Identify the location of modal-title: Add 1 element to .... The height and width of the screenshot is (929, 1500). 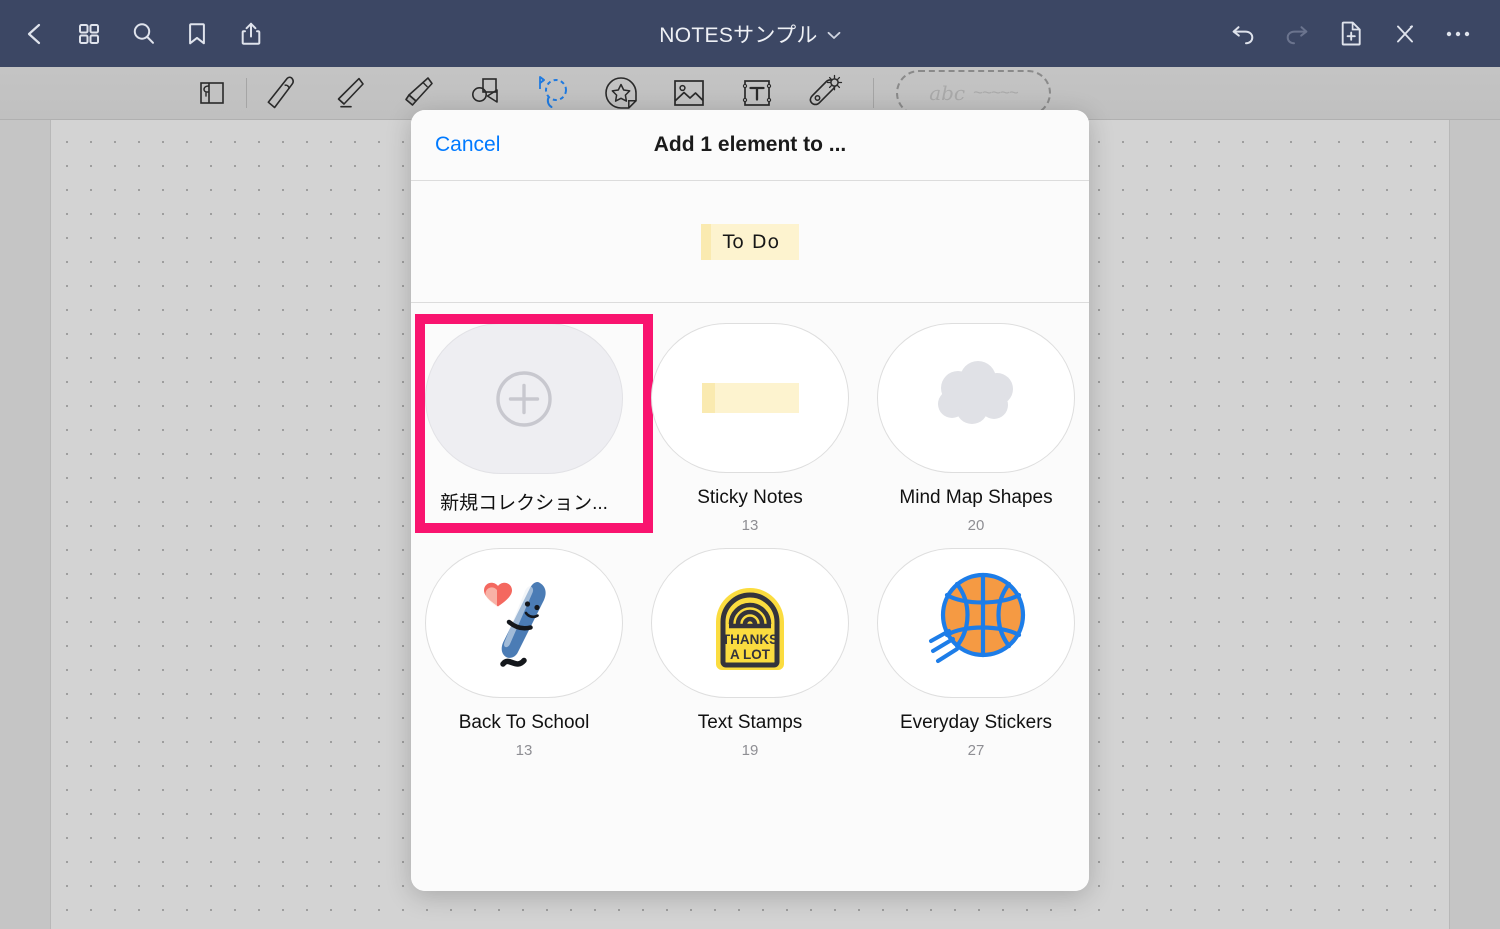
(750, 144).